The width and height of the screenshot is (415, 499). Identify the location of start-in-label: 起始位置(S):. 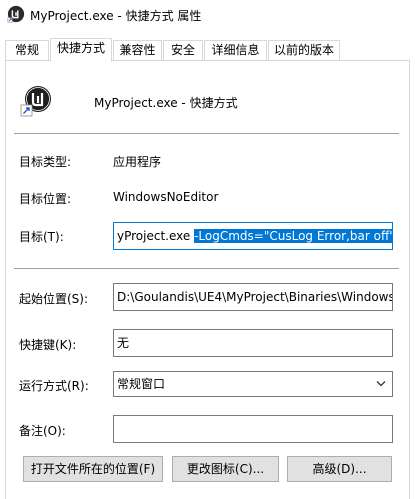
(54, 299).